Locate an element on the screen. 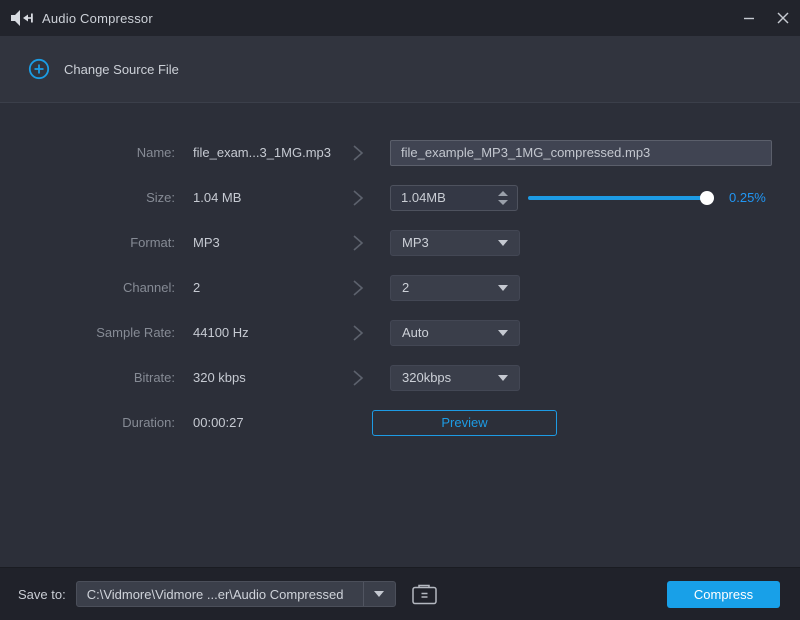  sample-rate-dropdown-value: Auto is located at coordinates (415, 332).